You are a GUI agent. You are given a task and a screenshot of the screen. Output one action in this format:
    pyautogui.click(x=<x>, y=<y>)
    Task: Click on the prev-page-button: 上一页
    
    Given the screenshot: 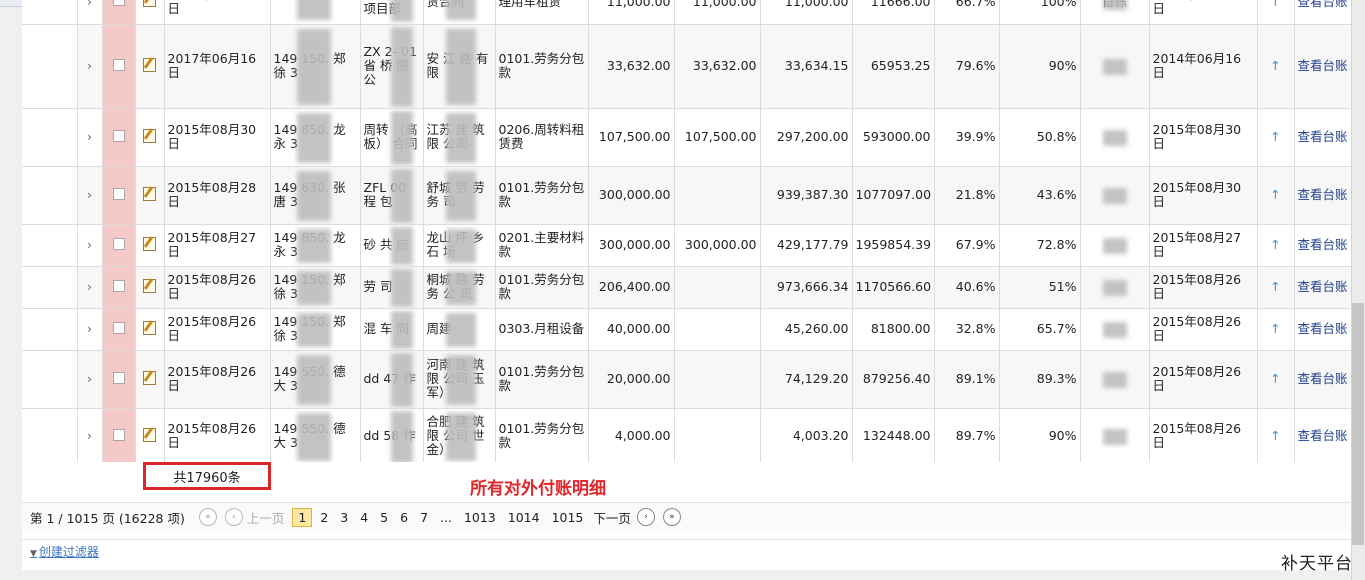 What is the action you would take?
    pyautogui.click(x=266, y=517)
    